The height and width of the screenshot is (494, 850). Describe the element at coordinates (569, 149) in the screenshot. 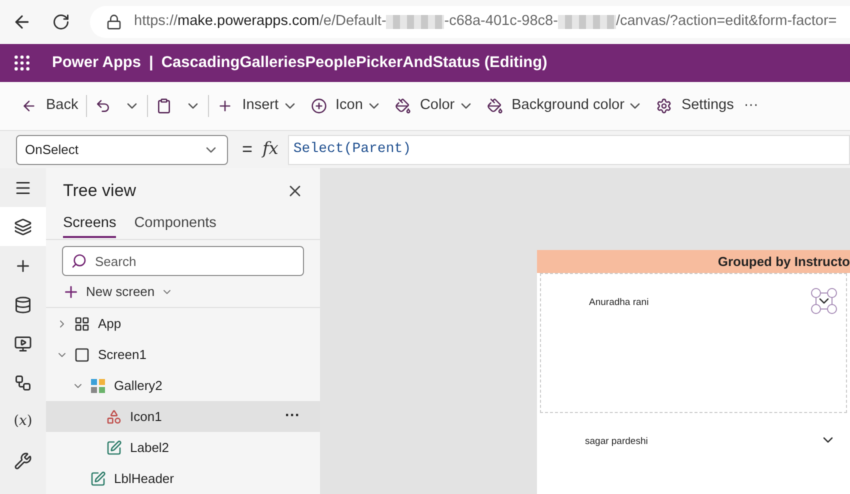

I see `formula-field: Select(Parent)` at that location.